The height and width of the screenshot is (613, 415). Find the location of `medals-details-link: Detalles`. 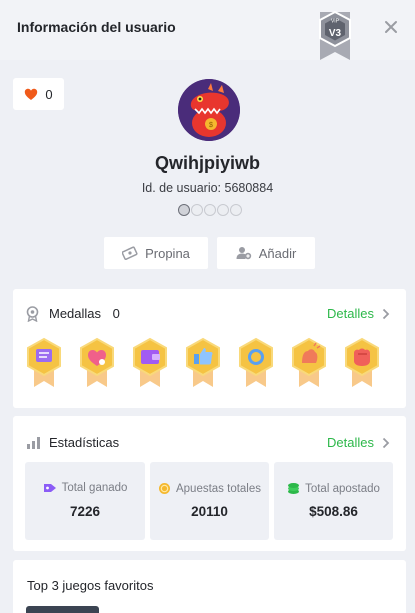

medals-details-link: Detalles is located at coordinates (358, 313).